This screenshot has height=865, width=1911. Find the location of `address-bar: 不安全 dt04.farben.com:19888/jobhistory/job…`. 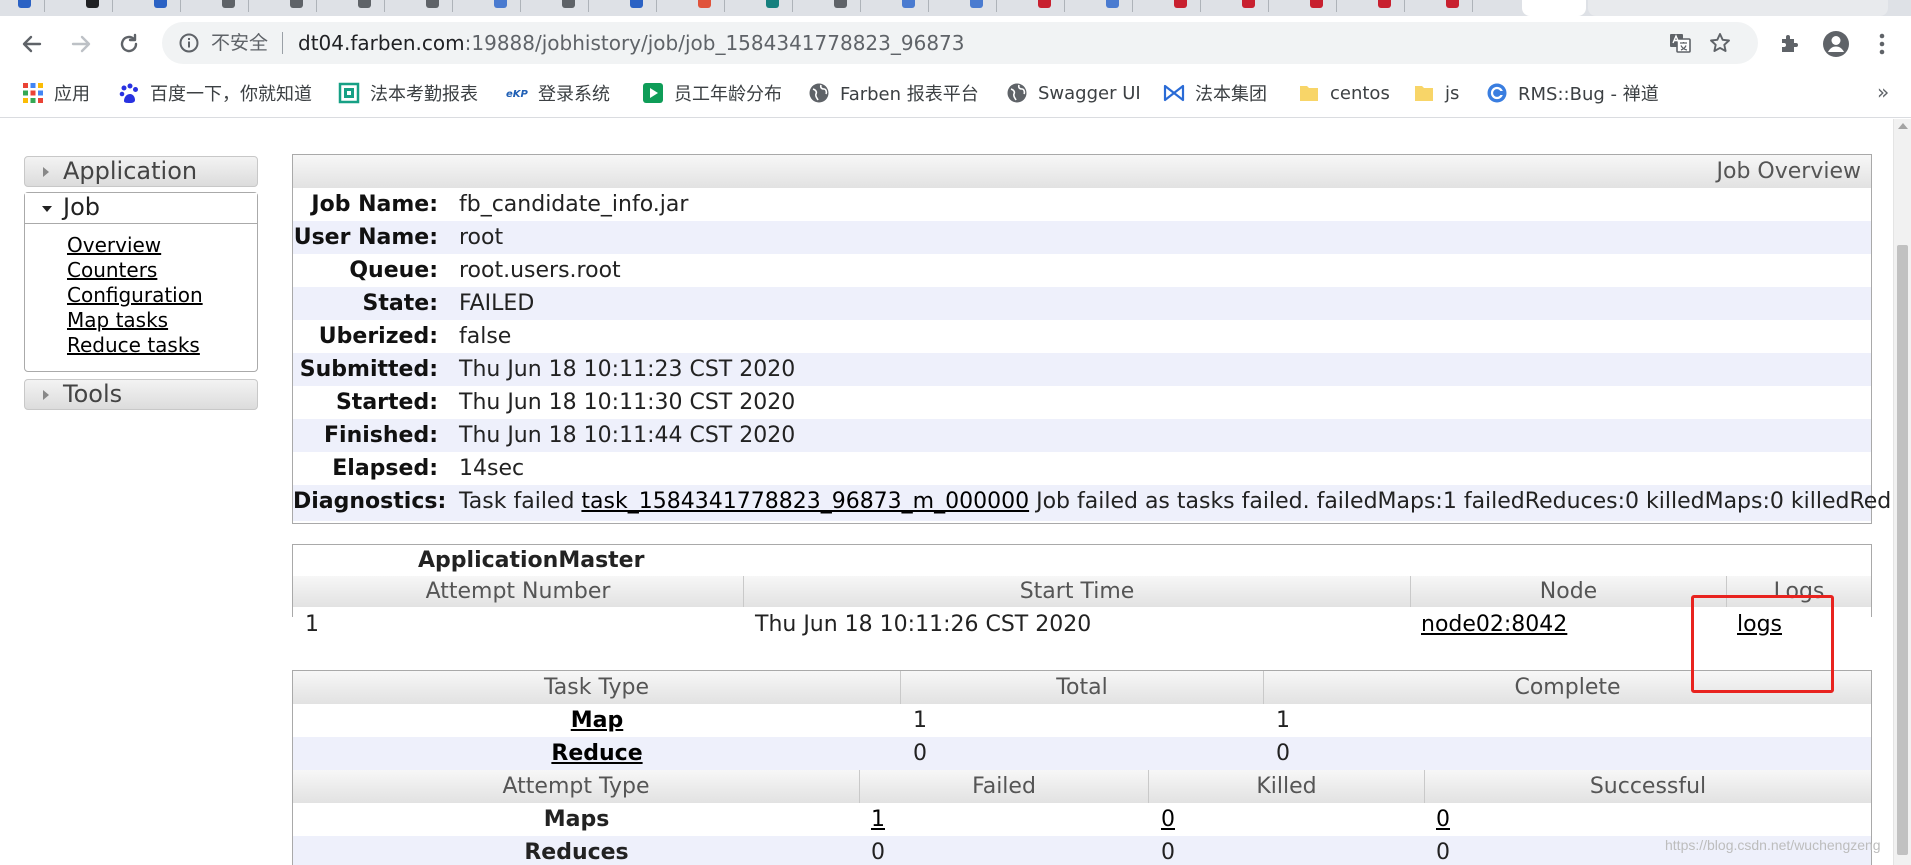

address-bar: 不安全 dt04.farben.com:19888/jobhistory/job… is located at coordinates (960, 43).